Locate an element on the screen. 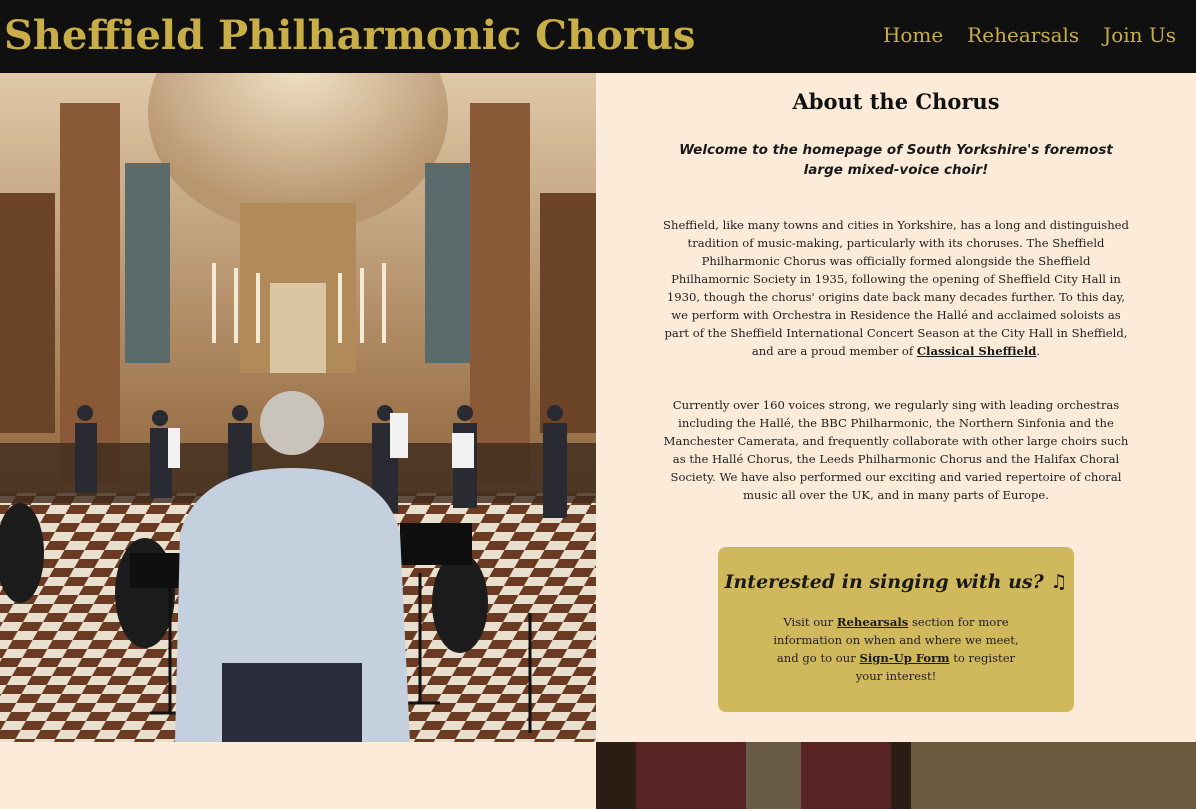 Image resolution: width=1196 pixels, height=809 pixels. nav-home: Home is located at coordinates (913, 35).